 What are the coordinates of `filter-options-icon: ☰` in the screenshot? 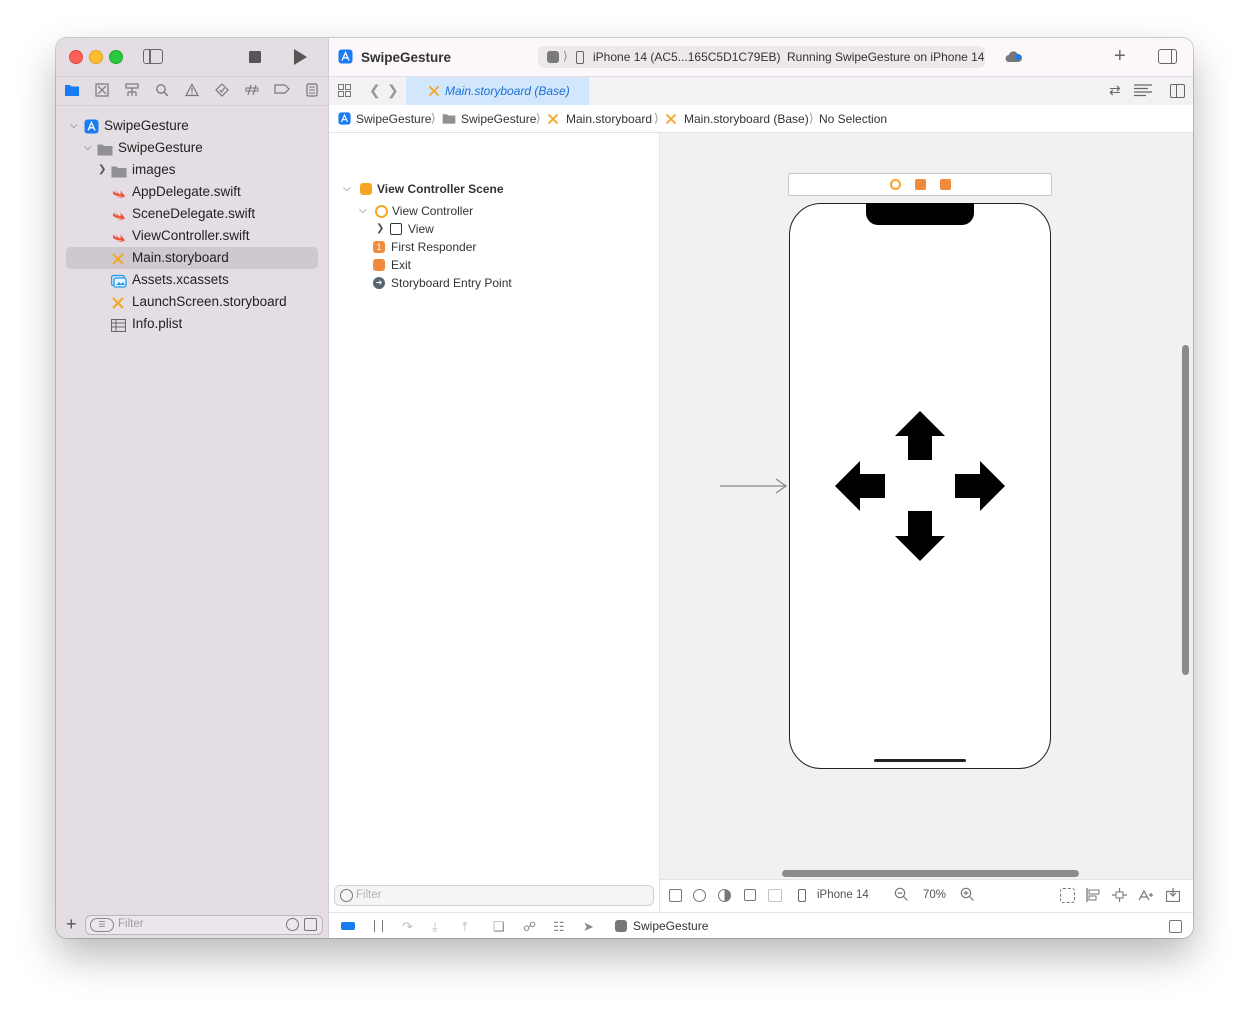 It's located at (102, 925).